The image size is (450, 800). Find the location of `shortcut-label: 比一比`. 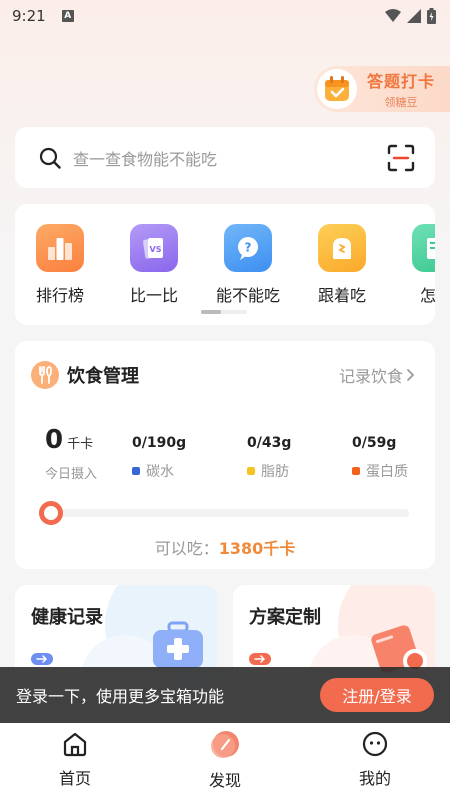

shortcut-label: 比一比 is located at coordinates (153, 295).